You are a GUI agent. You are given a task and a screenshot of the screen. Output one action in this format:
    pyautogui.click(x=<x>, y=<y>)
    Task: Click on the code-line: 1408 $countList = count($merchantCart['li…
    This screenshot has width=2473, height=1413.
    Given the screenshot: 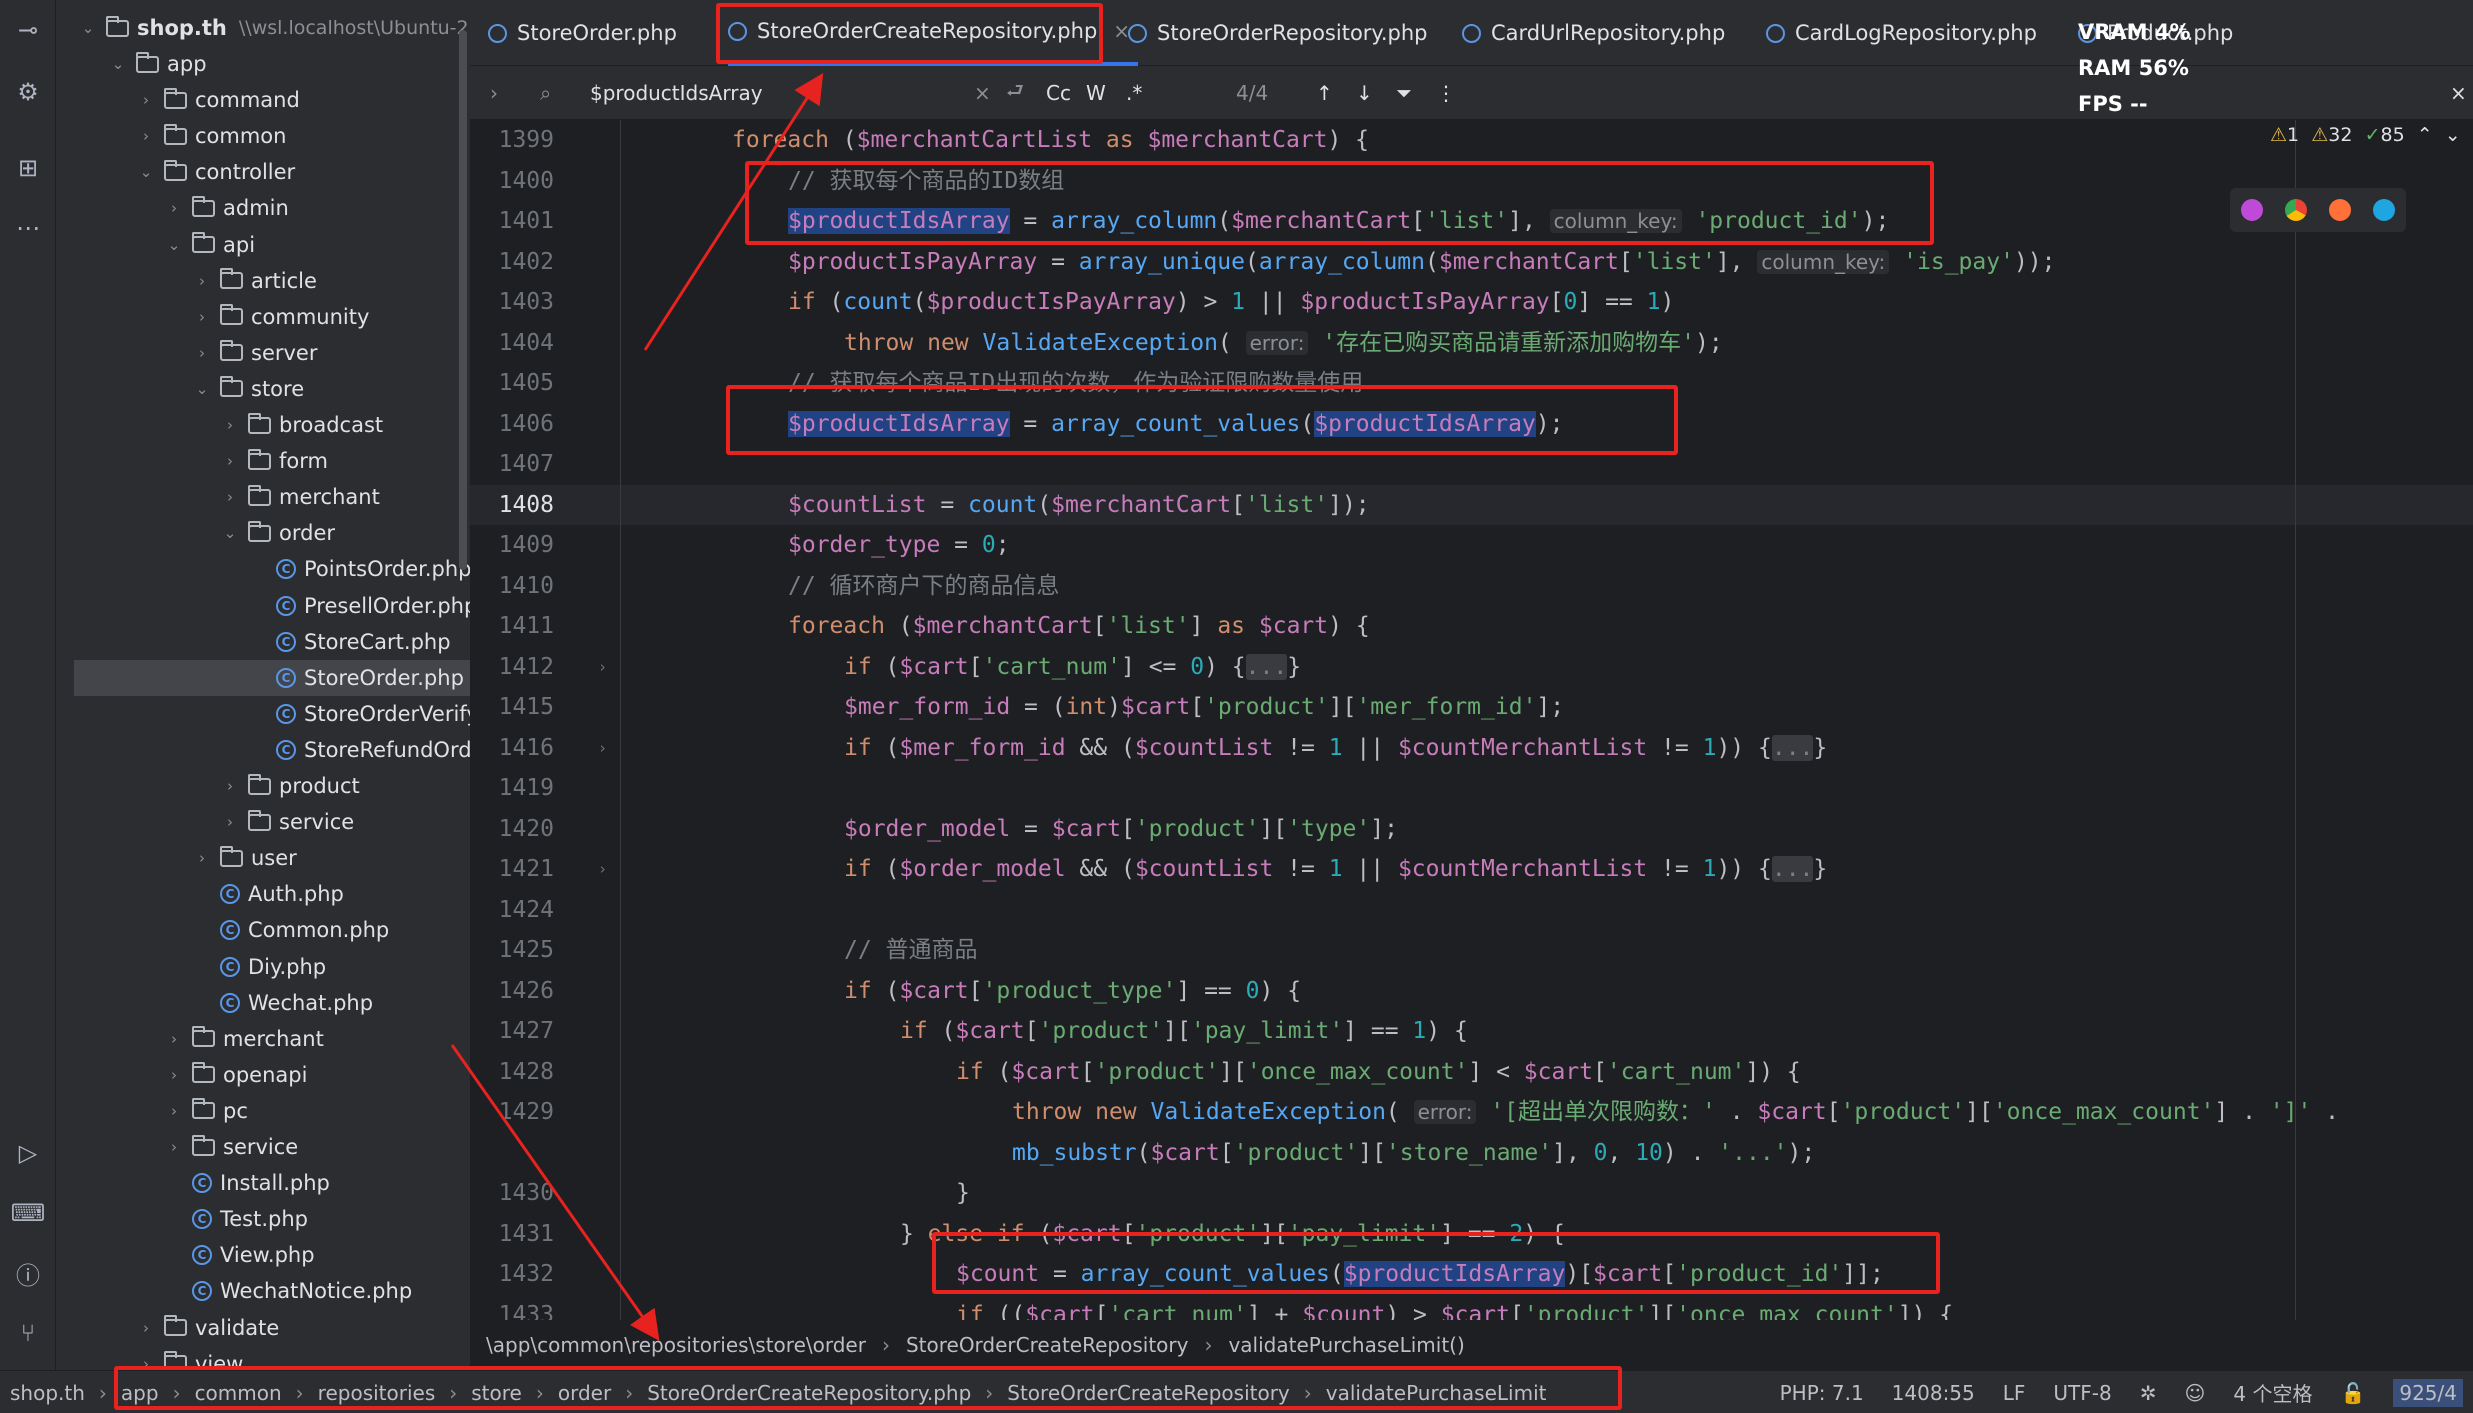 What is the action you would take?
    pyautogui.click(x=1471, y=504)
    